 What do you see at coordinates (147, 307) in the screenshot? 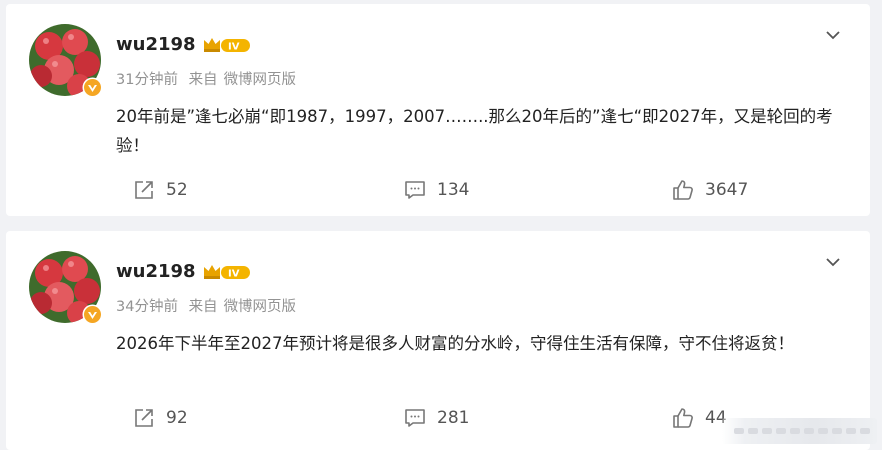
I see `post-time: 34分钟前` at bounding box center [147, 307].